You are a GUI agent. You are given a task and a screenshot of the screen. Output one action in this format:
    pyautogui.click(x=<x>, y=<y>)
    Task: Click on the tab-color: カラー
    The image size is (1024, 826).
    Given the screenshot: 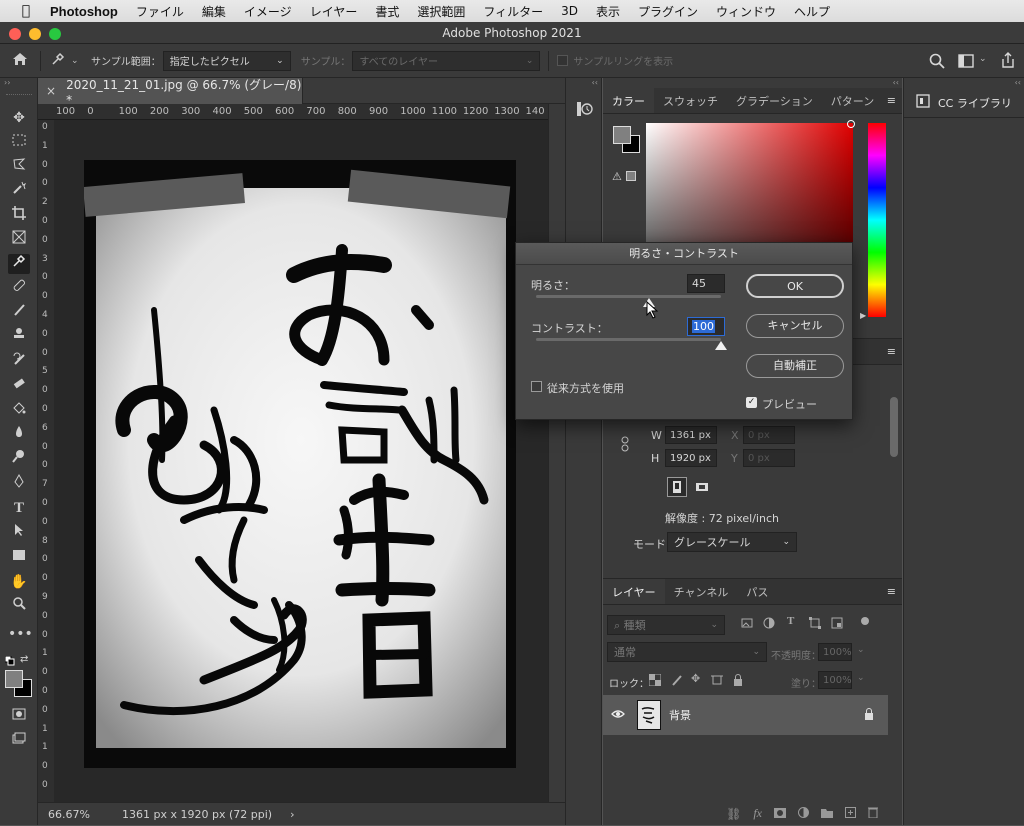 What is the action you would take?
    pyautogui.click(x=628, y=100)
    